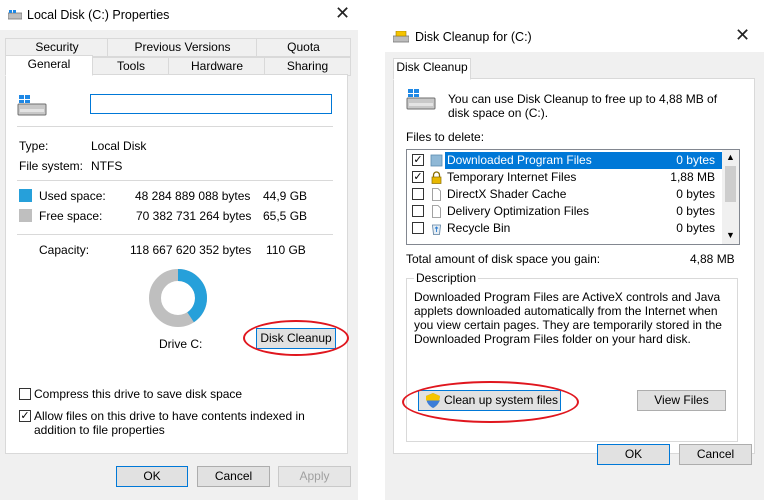 This screenshot has width=764, height=500. What do you see at coordinates (730, 235) in the screenshot?
I see `scroll-down-icon: ▼` at bounding box center [730, 235].